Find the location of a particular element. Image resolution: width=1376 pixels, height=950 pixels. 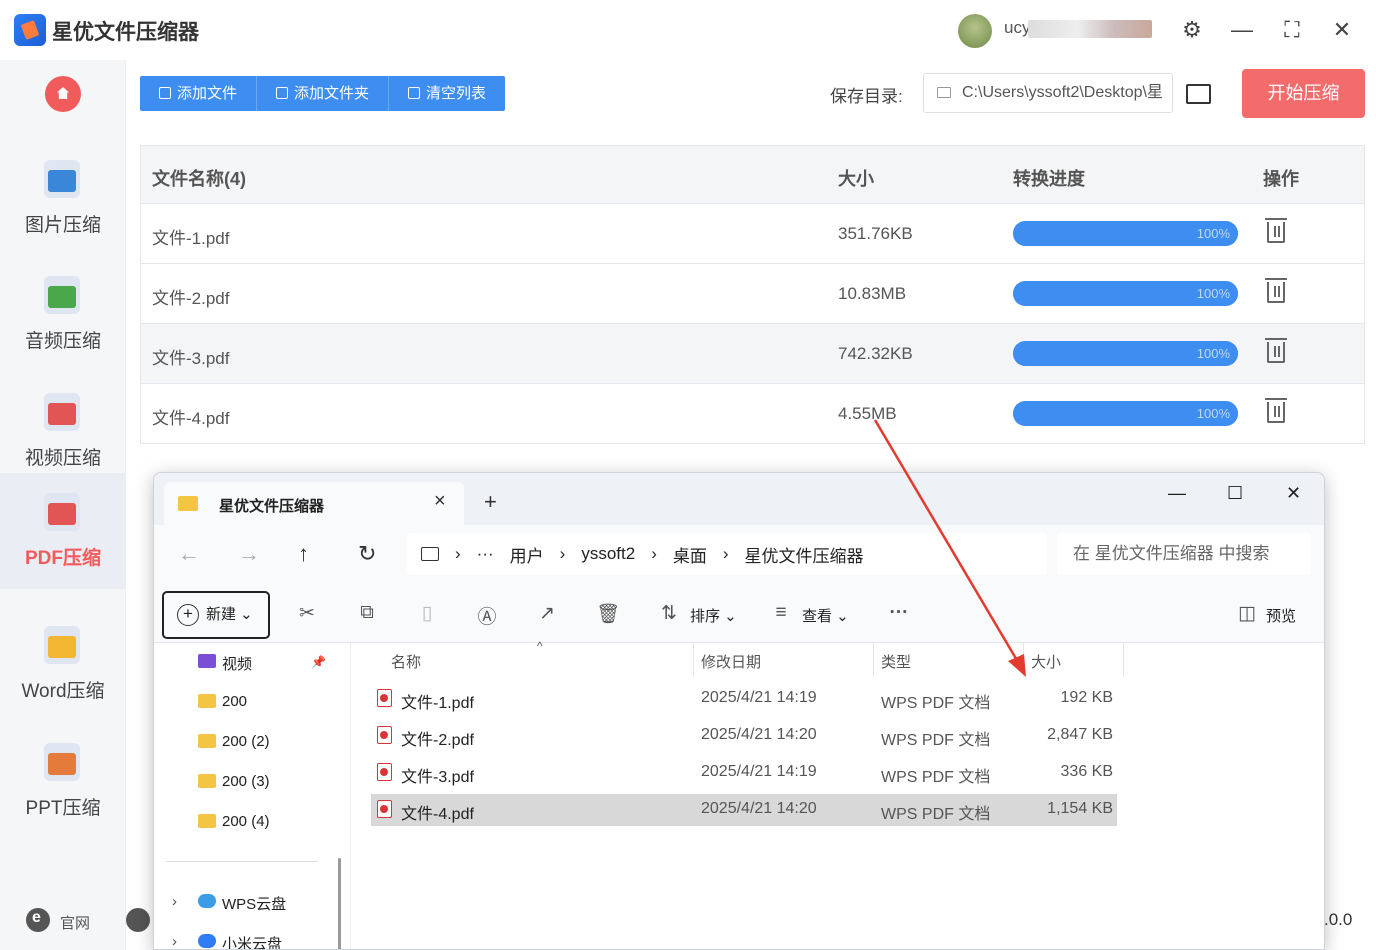

nav-item-video: 视频 📌 is located at coordinates (251, 663).